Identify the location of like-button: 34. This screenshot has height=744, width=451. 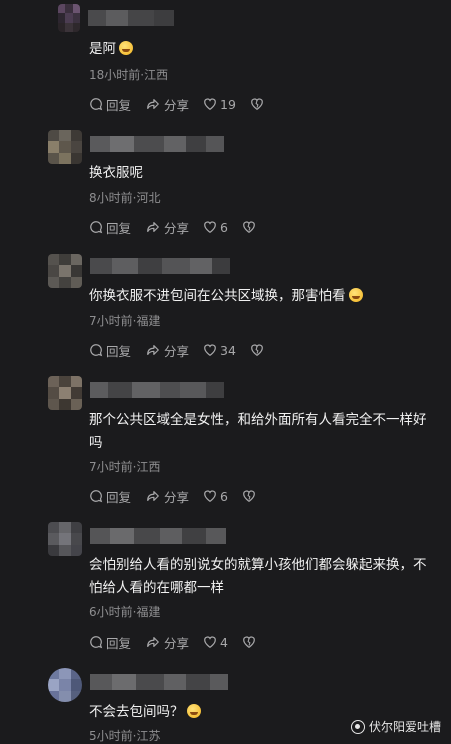
(219, 350).